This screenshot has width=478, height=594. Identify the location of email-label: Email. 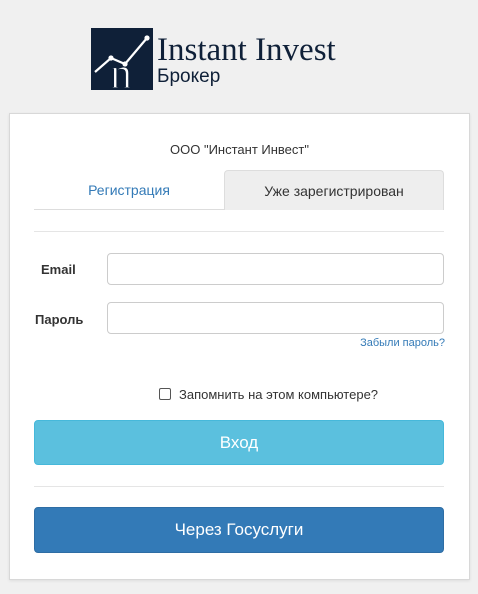
(58, 269).